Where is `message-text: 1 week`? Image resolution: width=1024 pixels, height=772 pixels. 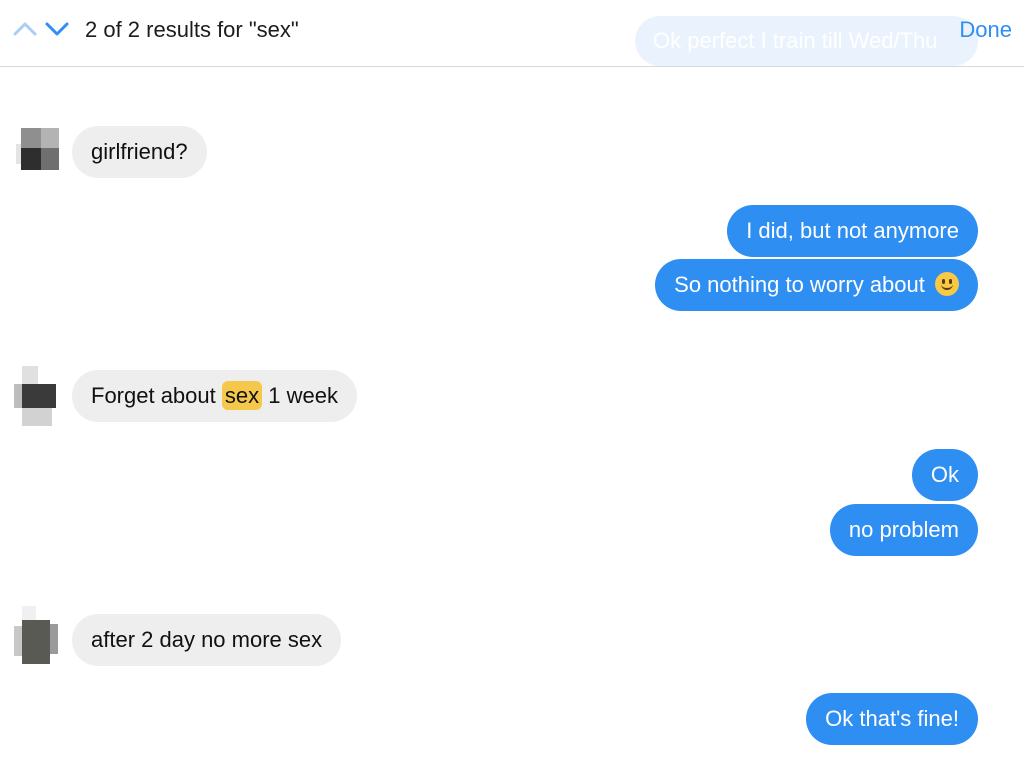
message-text: 1 week is located at coordinates (303, 395).